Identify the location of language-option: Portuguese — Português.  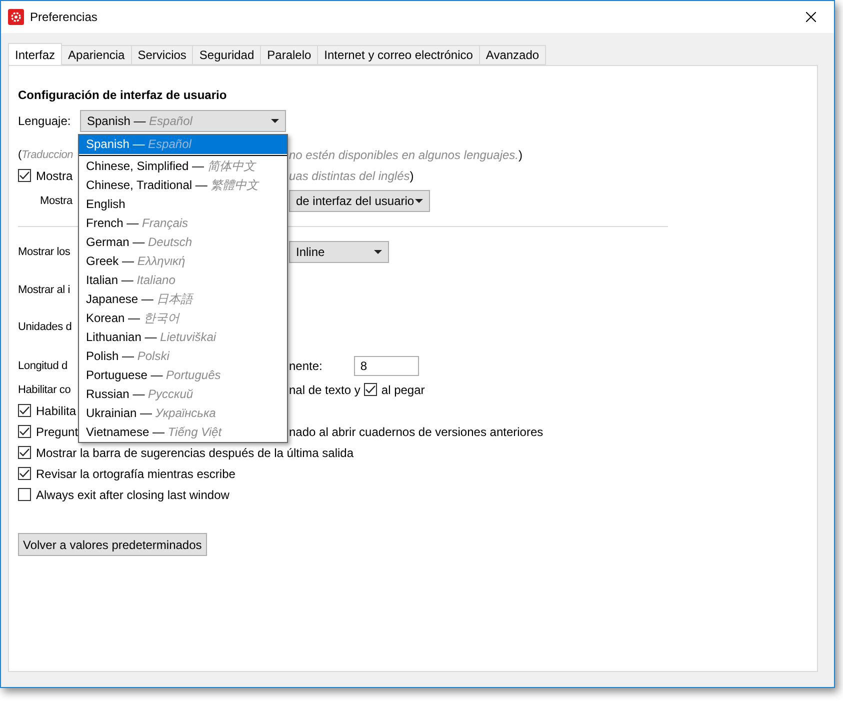
(183, 375).